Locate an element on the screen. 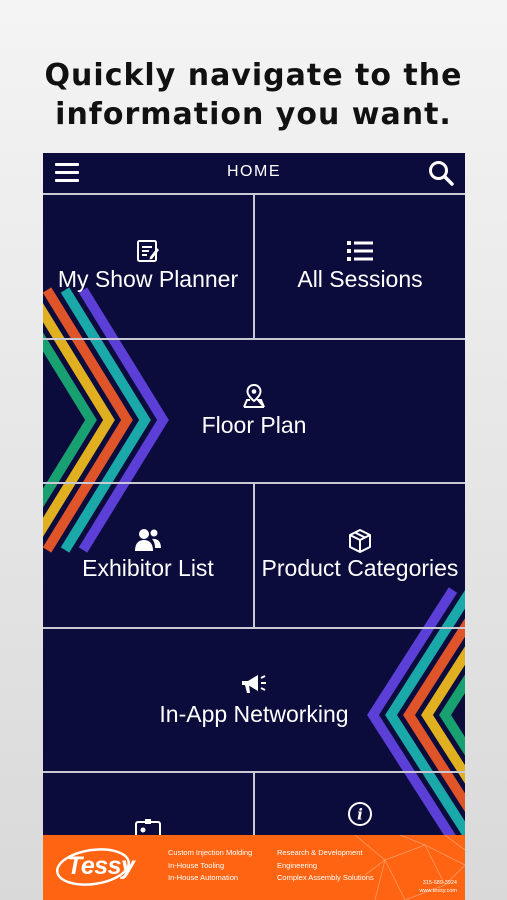 Image resolution: width=507 pixels, height=900 pixels. tile-product-categories: Product Categories is located at coordinates (360, 555).